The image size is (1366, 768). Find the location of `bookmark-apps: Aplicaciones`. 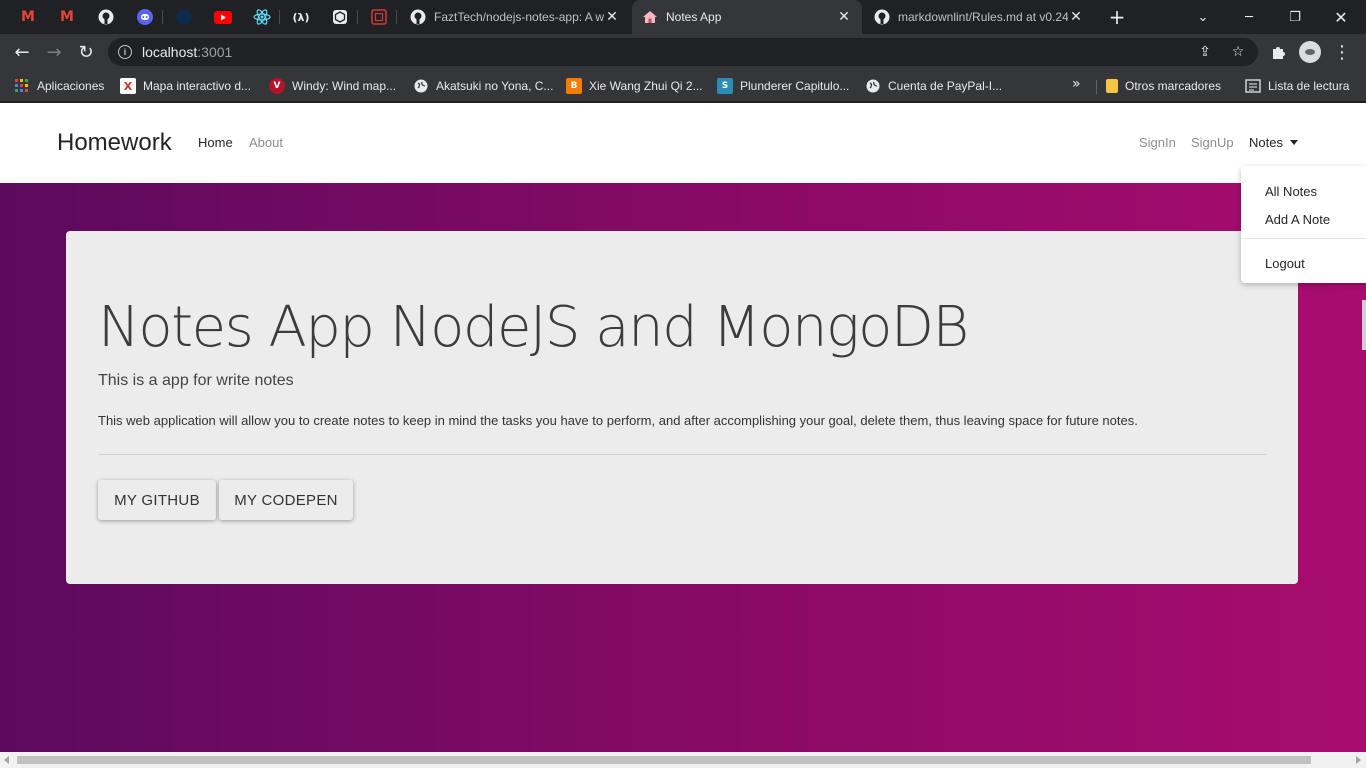

bookmark-apps: Aplicaciones is located at coordinates (59, 86).